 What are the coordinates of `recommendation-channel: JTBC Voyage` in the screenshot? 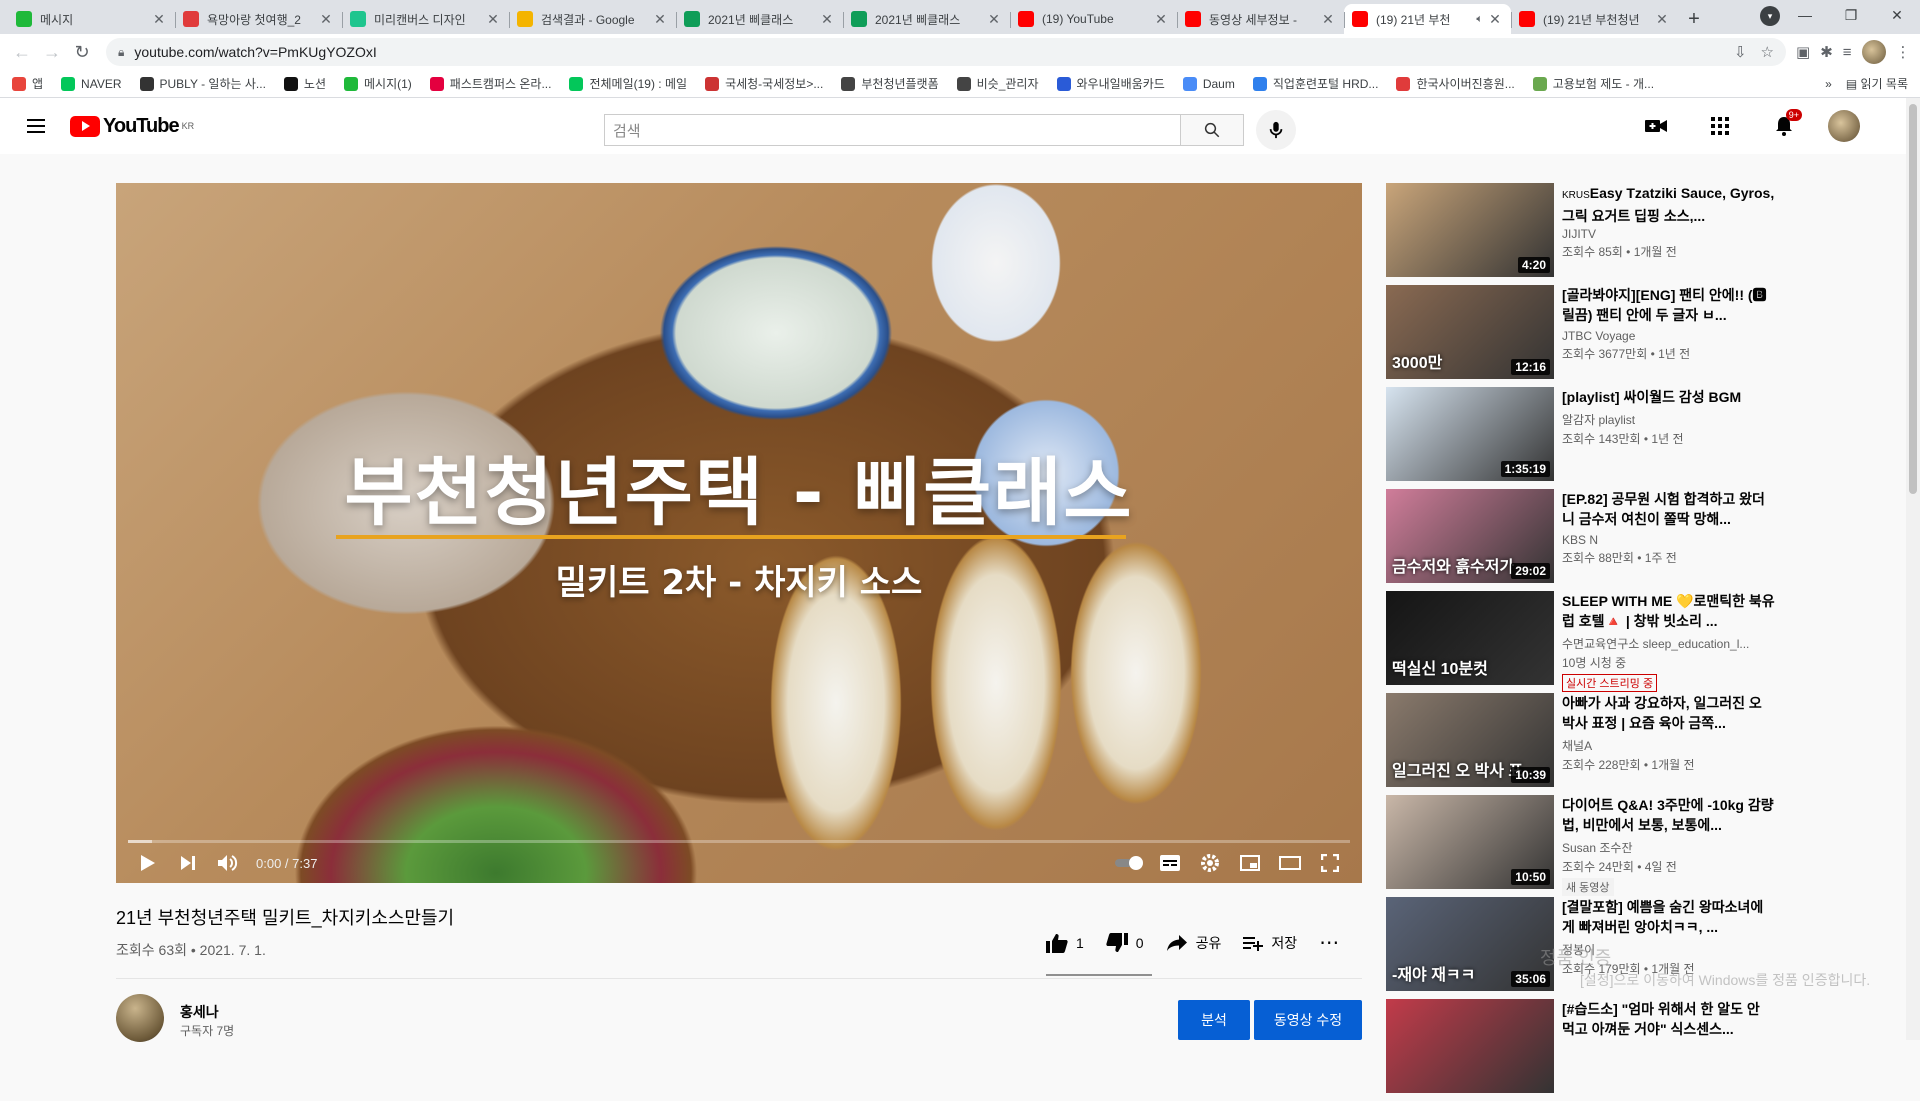 It's located at (1669, 336).